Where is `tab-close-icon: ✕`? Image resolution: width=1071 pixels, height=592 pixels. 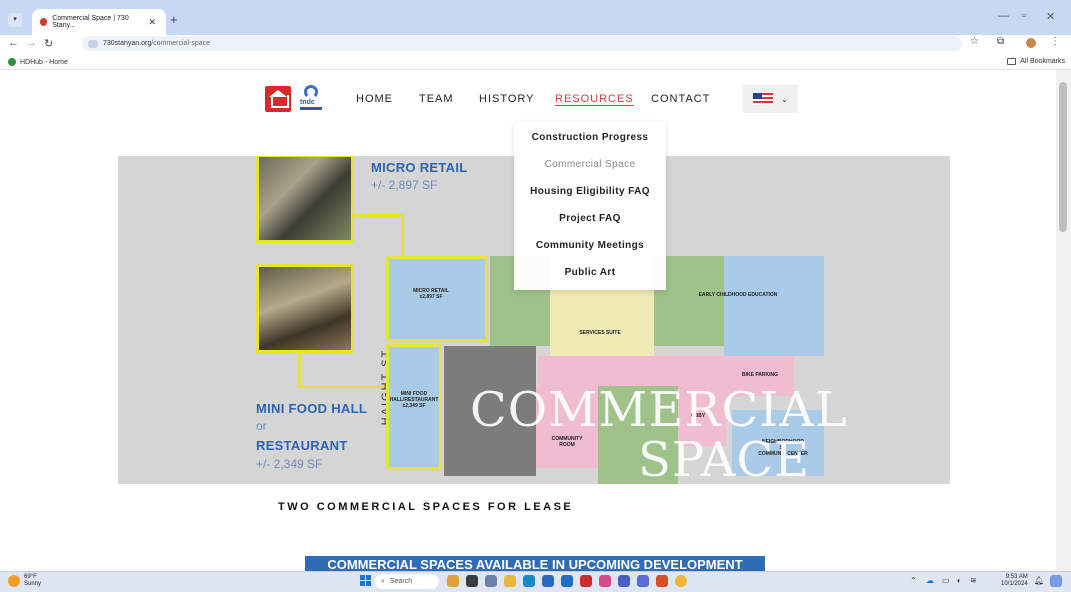
tab-close-icon: ✕ is located at coordinates (152, 22).